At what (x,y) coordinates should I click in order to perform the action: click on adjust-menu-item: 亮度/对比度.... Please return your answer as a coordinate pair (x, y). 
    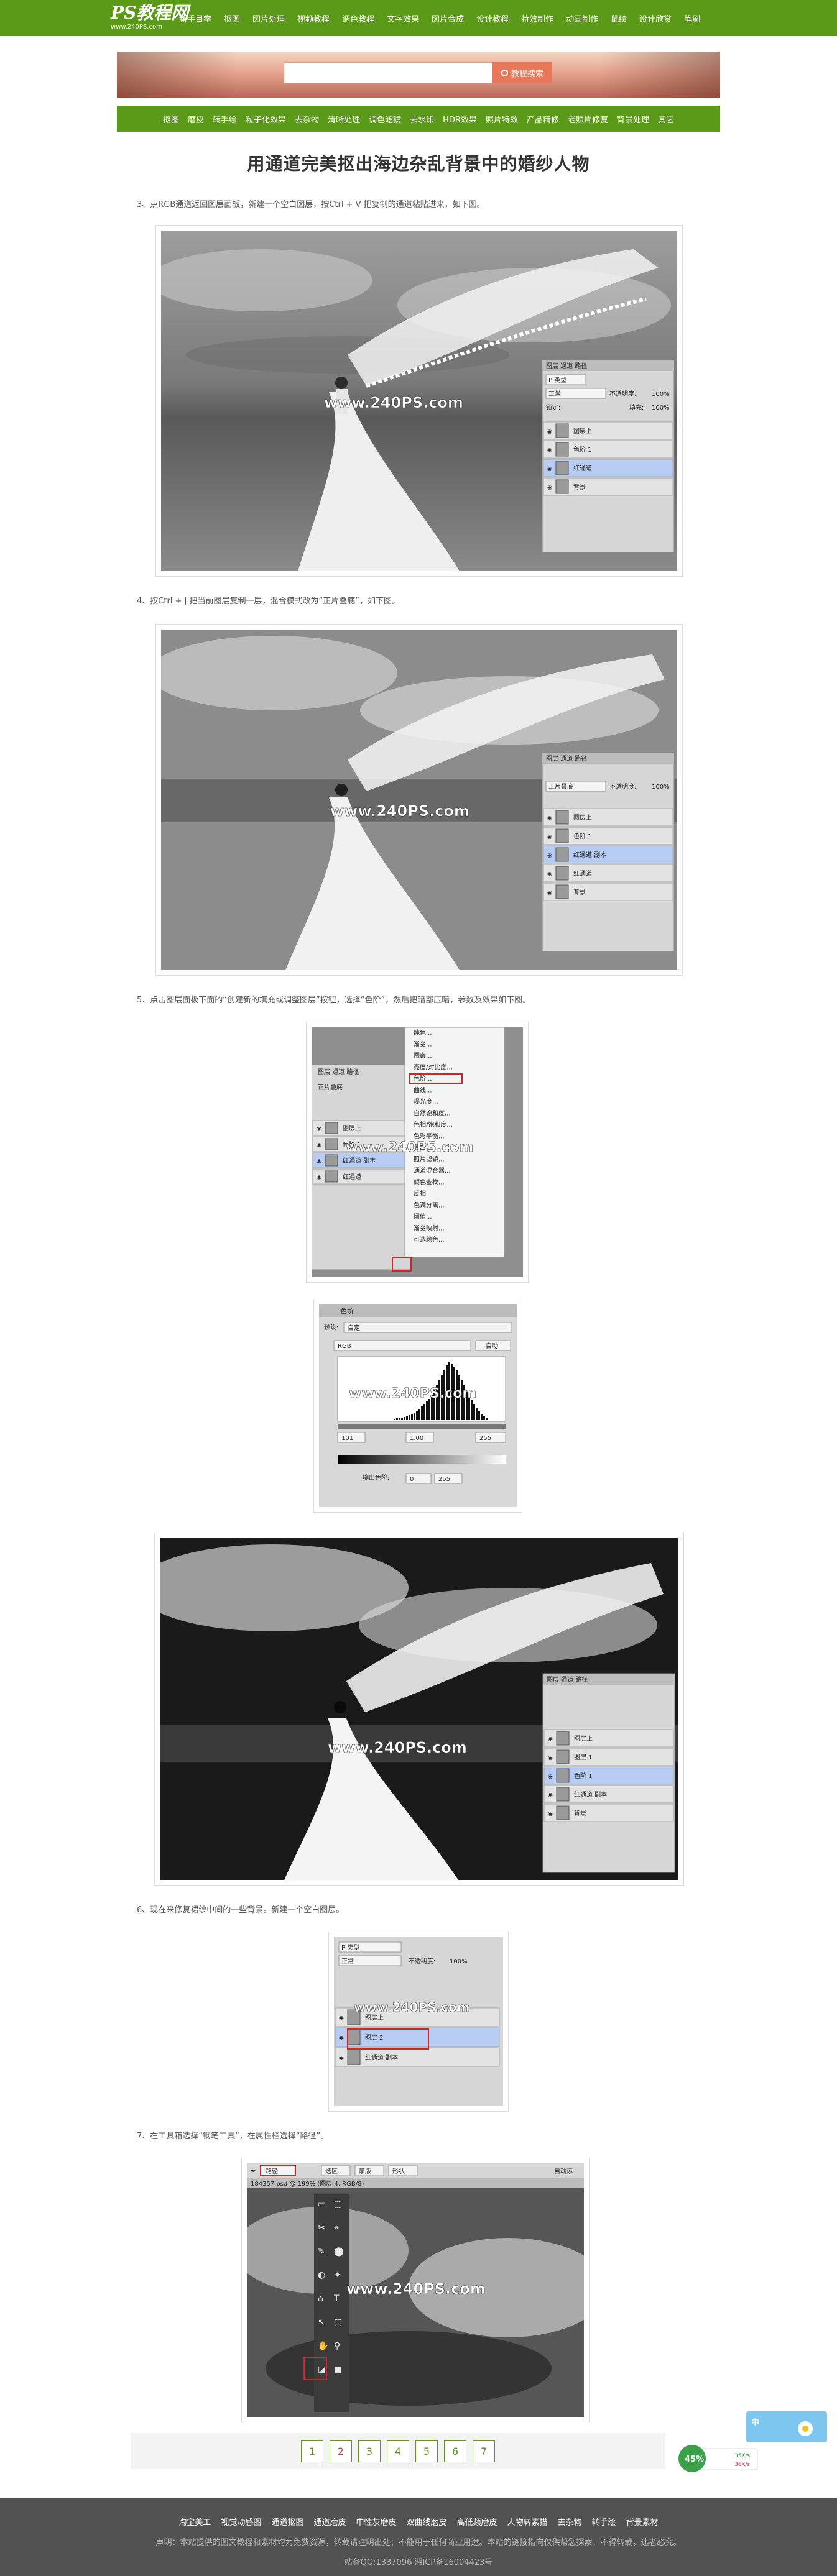
    Looking at the image, I should click on (433, 1067).